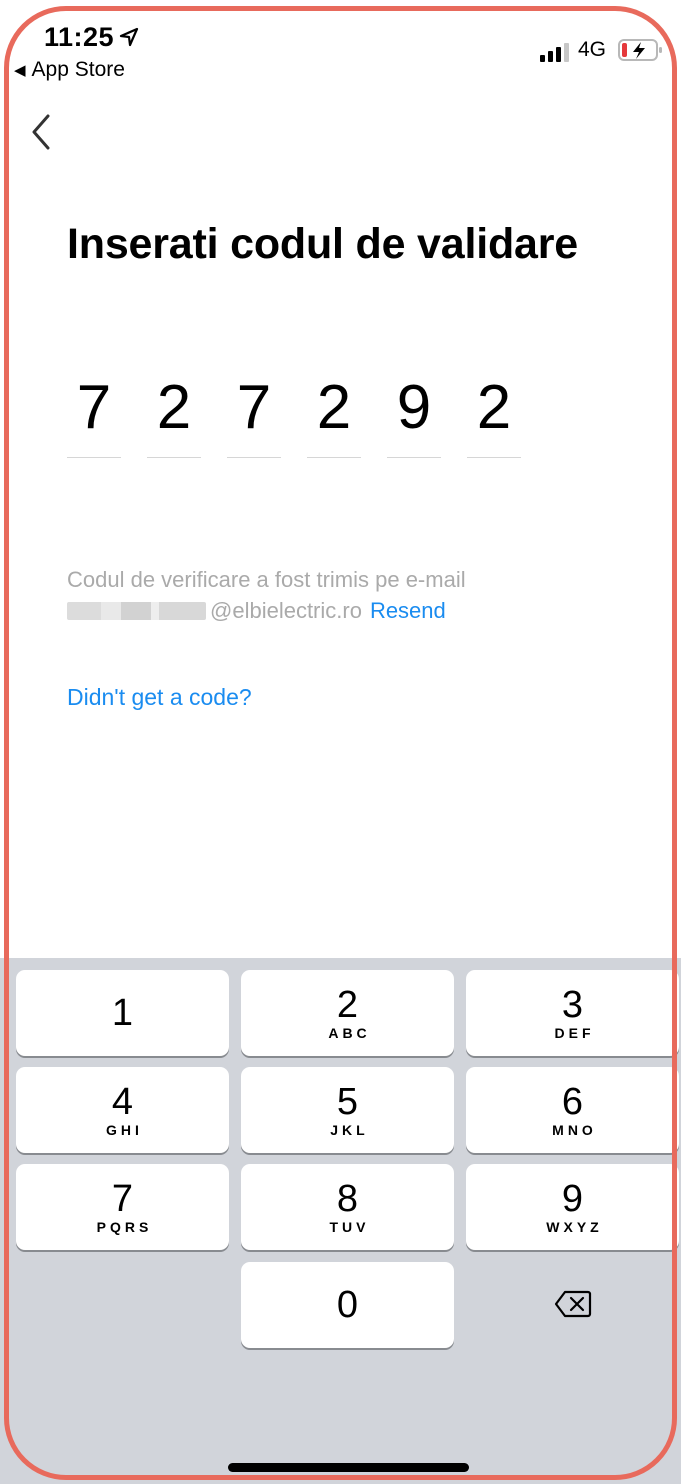 This screenshot has width=681, height=1484. What do you see at coordinates (574, 1227) in the screenshot?
I see `key-letters: WXYZ` at bounding box center [574, 1227].